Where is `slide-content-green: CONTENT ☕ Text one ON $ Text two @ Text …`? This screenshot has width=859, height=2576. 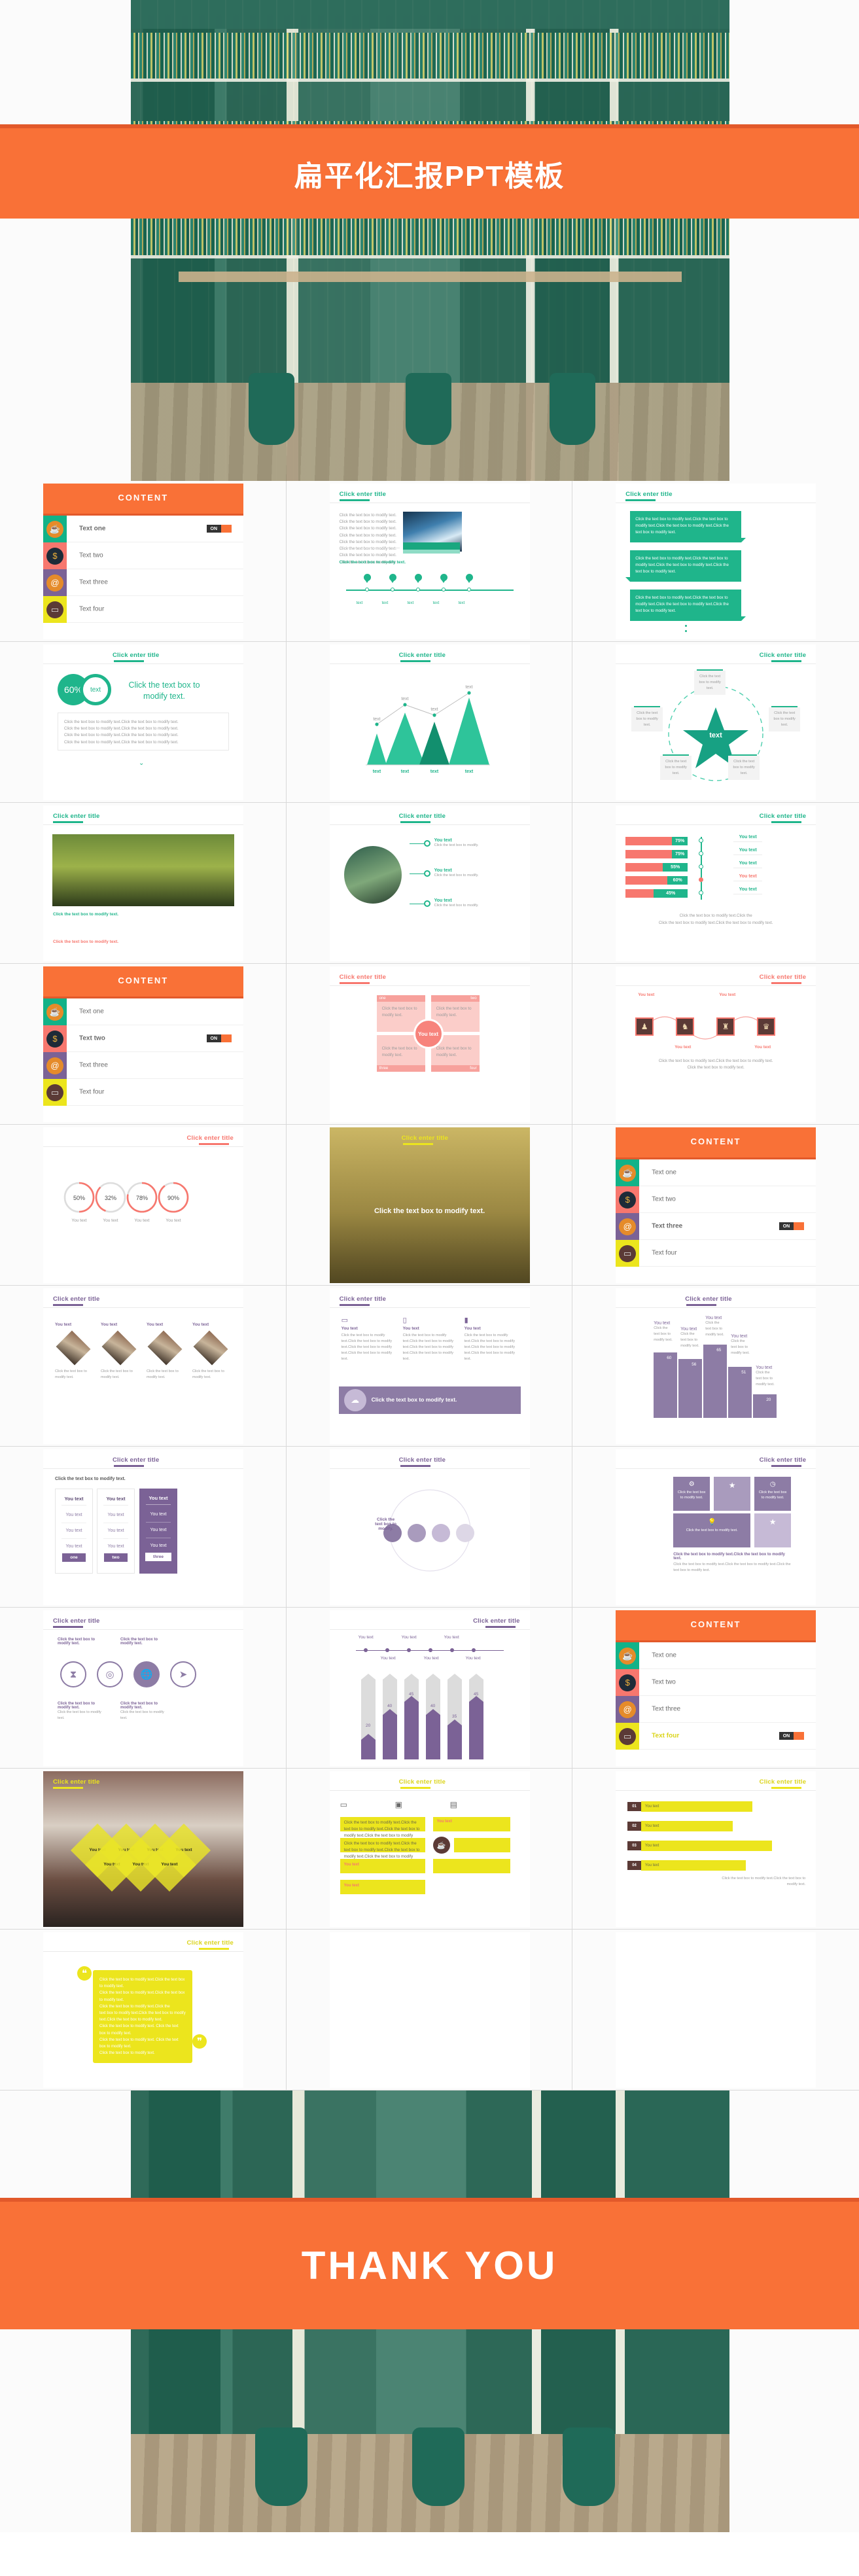
slide-content-green: CONTENT ☕ Text one ON $ Text two @ Text … is located at coordinates (143, 561).